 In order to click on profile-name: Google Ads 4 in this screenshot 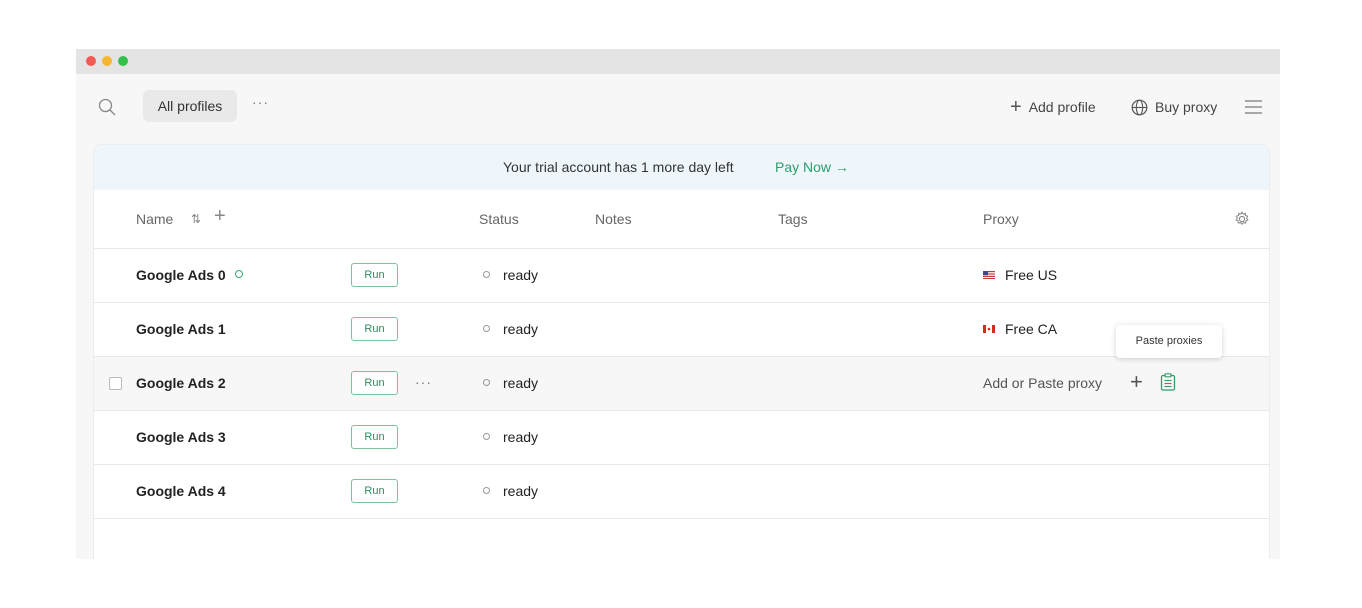, I will do `click(181, 491)`.